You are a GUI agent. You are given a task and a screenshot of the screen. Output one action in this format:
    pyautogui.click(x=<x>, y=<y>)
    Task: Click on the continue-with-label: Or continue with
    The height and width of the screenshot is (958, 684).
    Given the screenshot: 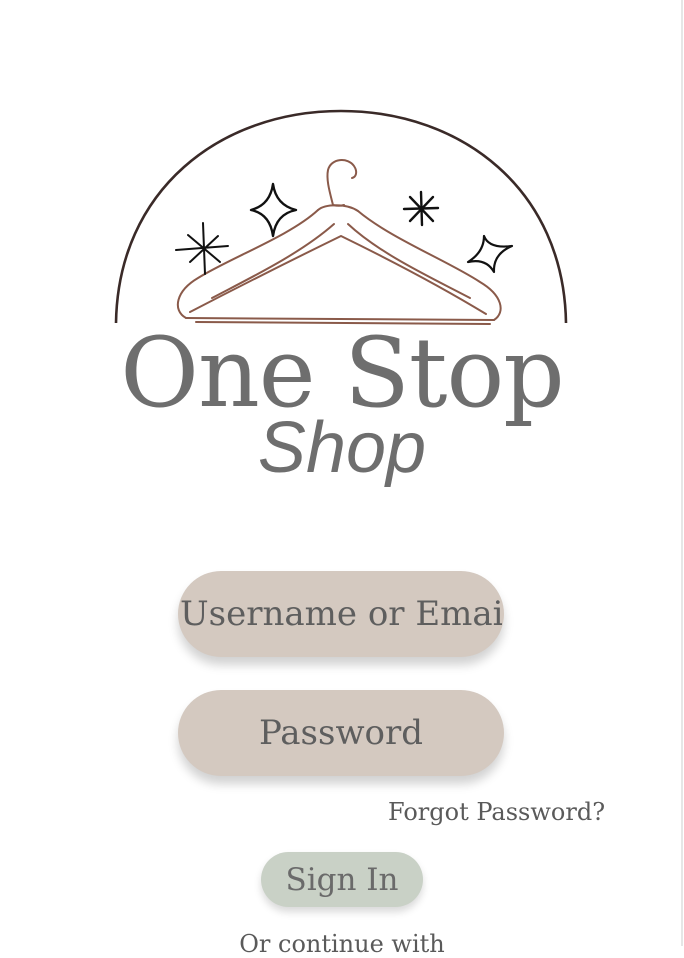 What is the action you would take?
    pyautogui.click(x=342, y=944)
    